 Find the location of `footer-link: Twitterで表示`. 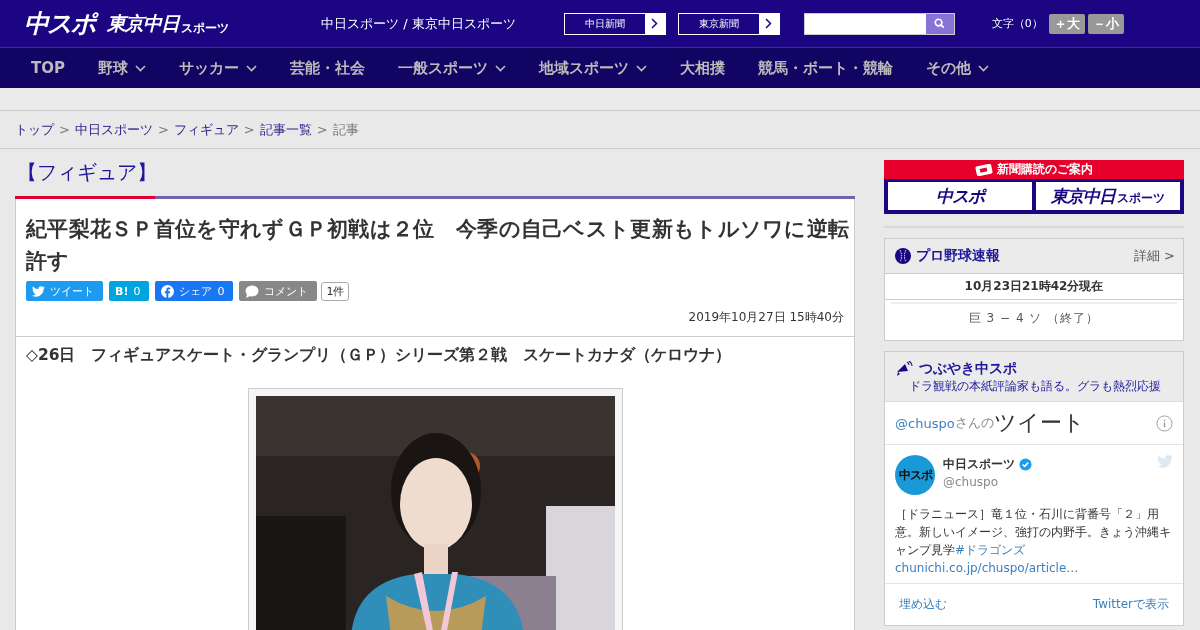

footer-link: Twitterで表示 is located at coordinates (1130, 604).